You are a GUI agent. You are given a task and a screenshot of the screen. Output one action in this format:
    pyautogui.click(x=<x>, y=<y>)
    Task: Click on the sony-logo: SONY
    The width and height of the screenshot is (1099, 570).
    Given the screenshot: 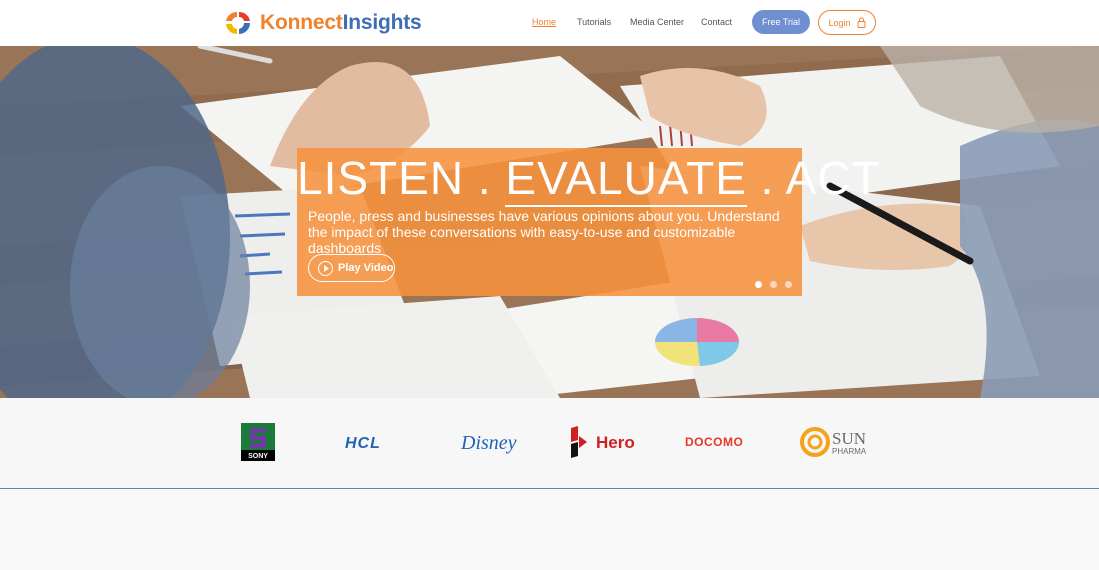 What is the action you would take?
    pyautogui.click(x=258, y=442)
    